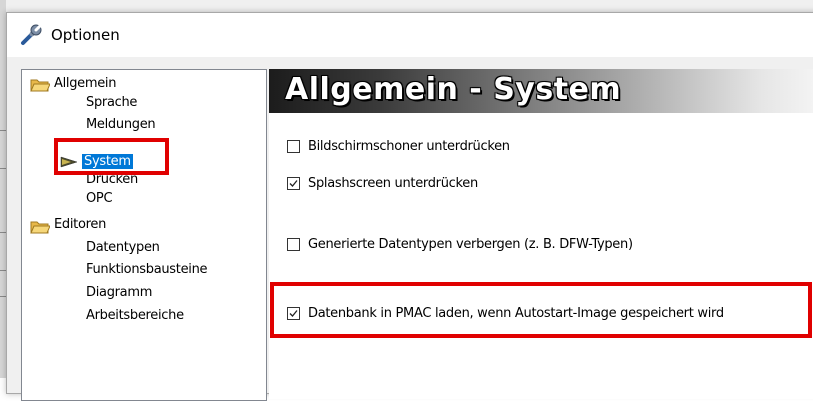  I want to click on window-title: Optionen, so click(85, 35).